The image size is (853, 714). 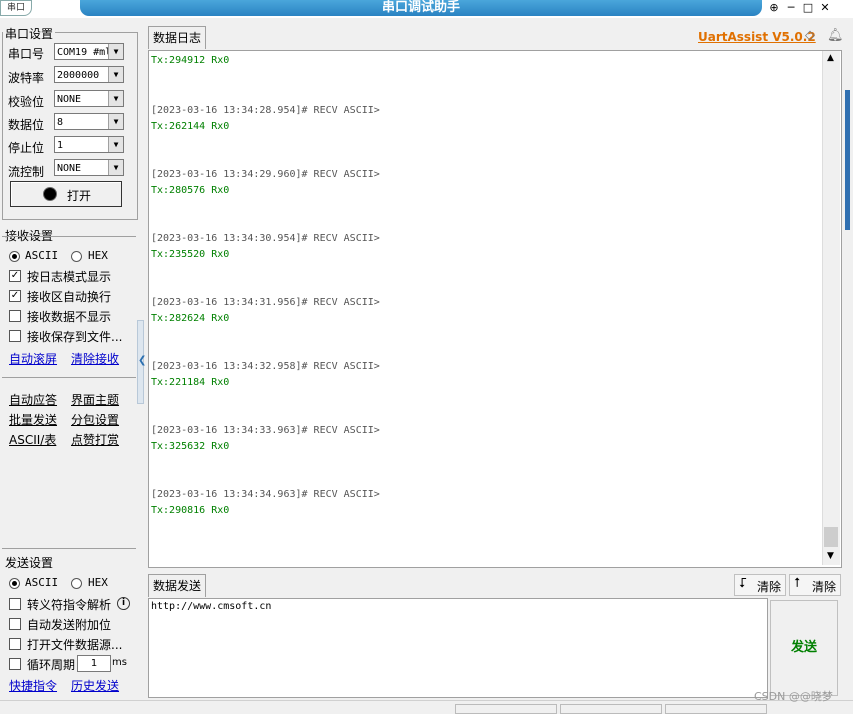 What do you see at coordinates (265, 174) in the screenshot?
I see `log-entry-header: [2023-03-16 13:34:29.960]# RECV ASCII>` at bounding box center [265, 174].